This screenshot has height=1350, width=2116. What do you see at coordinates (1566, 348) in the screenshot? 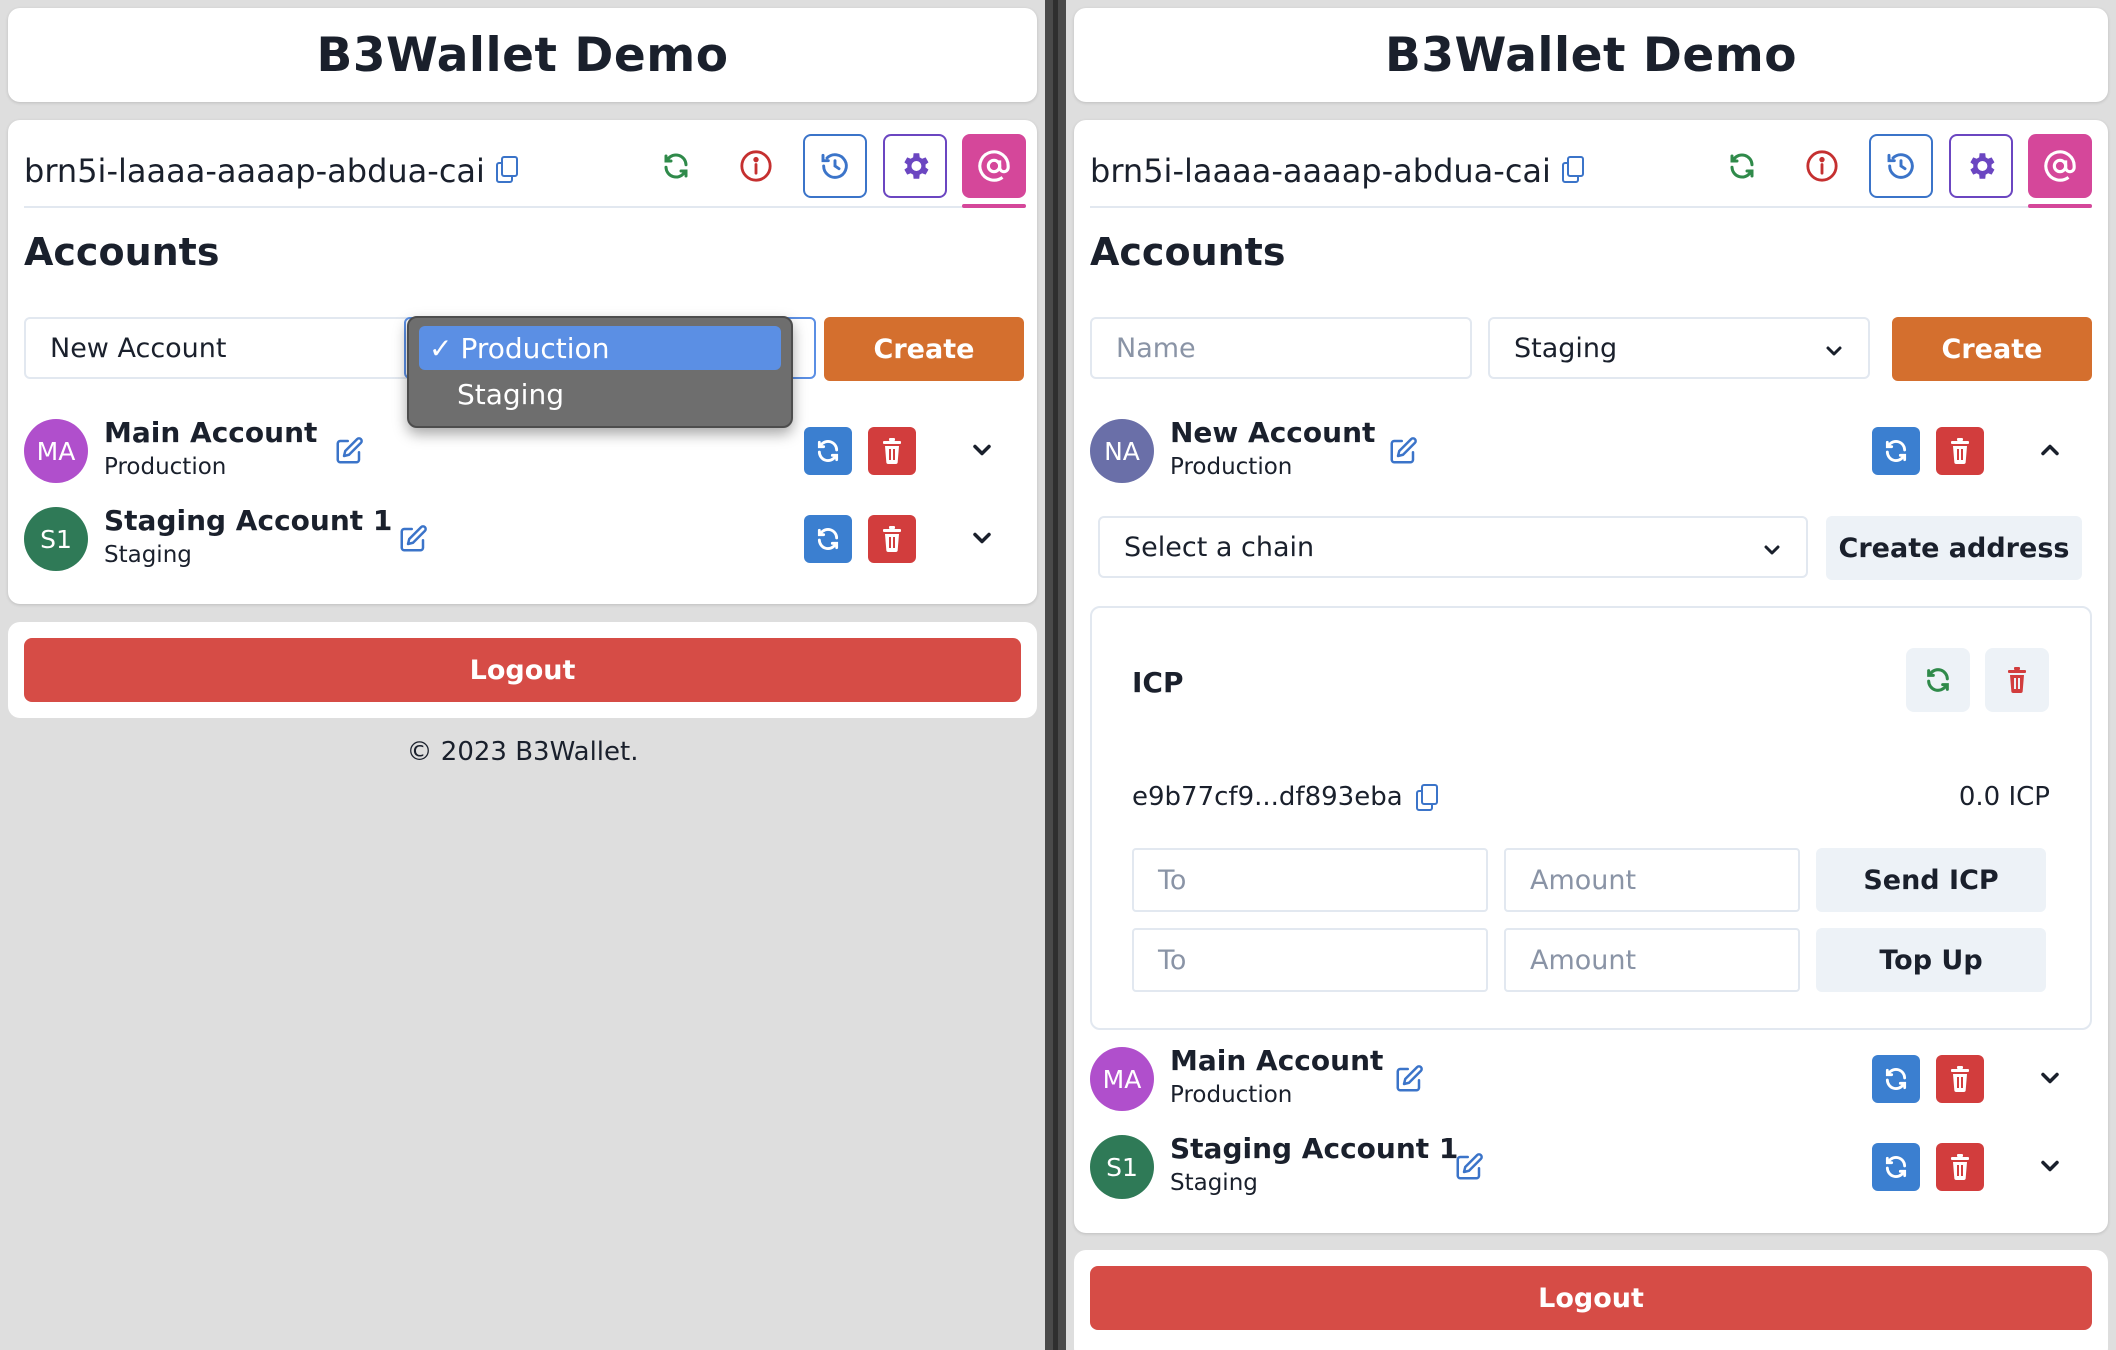
I see `selected-environment: Staging` at bounding box center [1566, 348].